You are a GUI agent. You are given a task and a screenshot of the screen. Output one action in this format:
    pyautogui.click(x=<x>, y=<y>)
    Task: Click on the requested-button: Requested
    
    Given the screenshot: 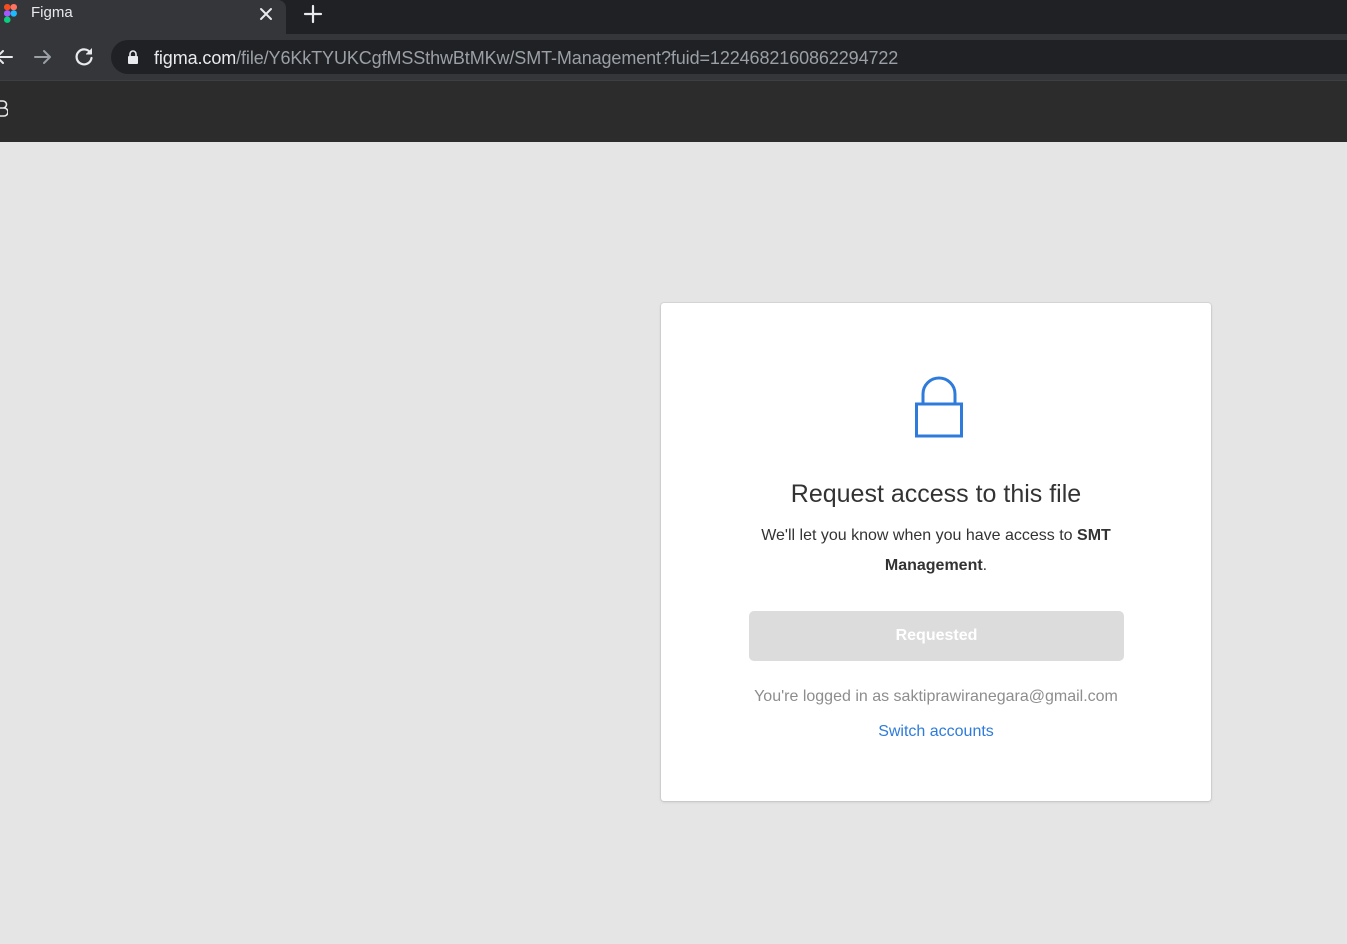 What is the action you would take?
    pyautogui.click(x=936, y=636)
    